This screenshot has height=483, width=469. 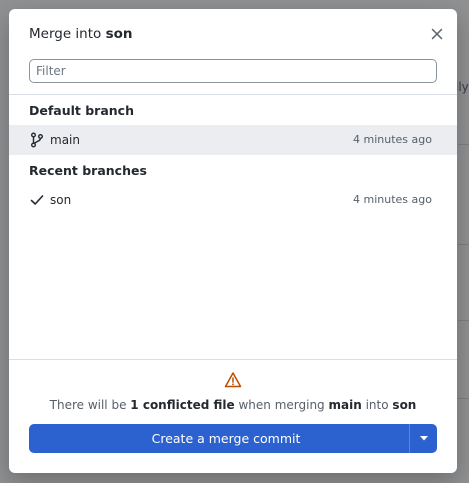 I want to click on close-icon, so click(x=437, y=34).